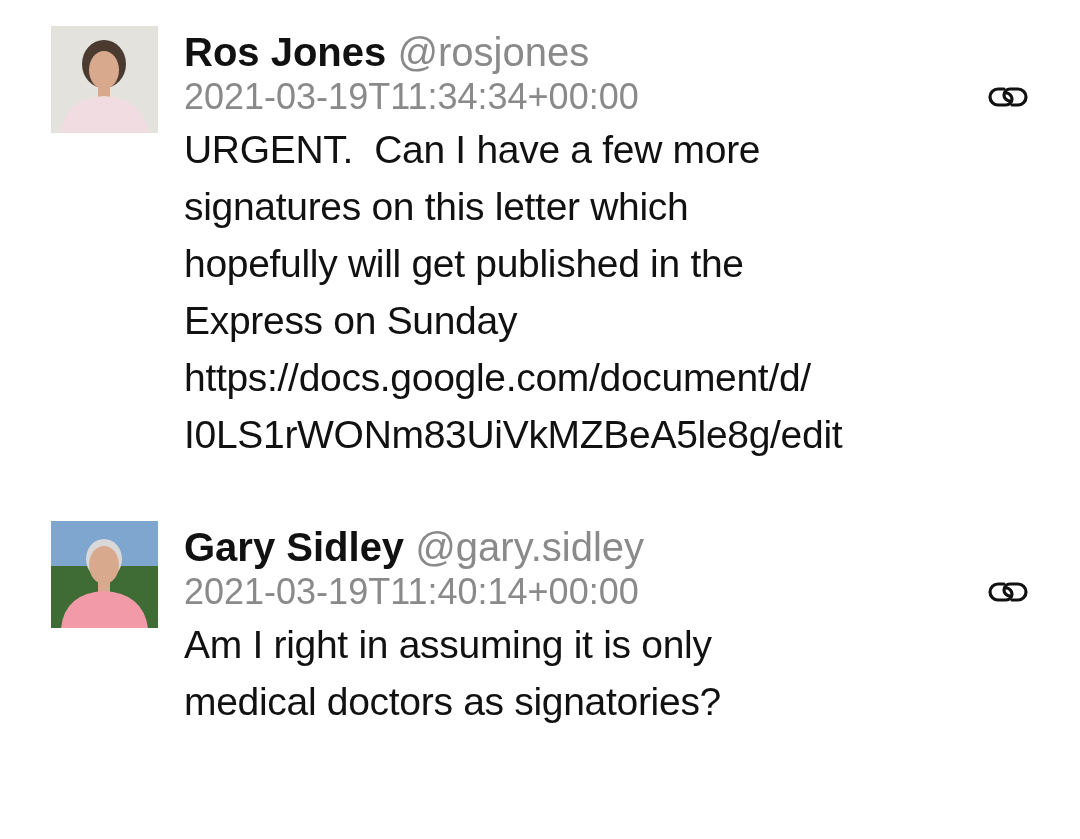 The width and height of the screenshot is (1080, 839). Describe the element at coordinates (453, 673) in the screenshot. I see `message-text: Am I right in assuming it is only medical doctors as signatories?` at that location.